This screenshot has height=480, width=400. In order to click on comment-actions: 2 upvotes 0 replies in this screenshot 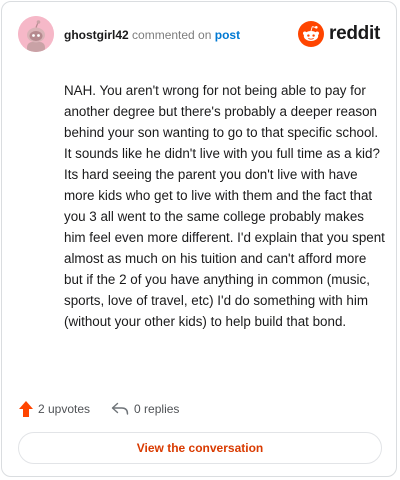, I will do `click(99, 409)`.